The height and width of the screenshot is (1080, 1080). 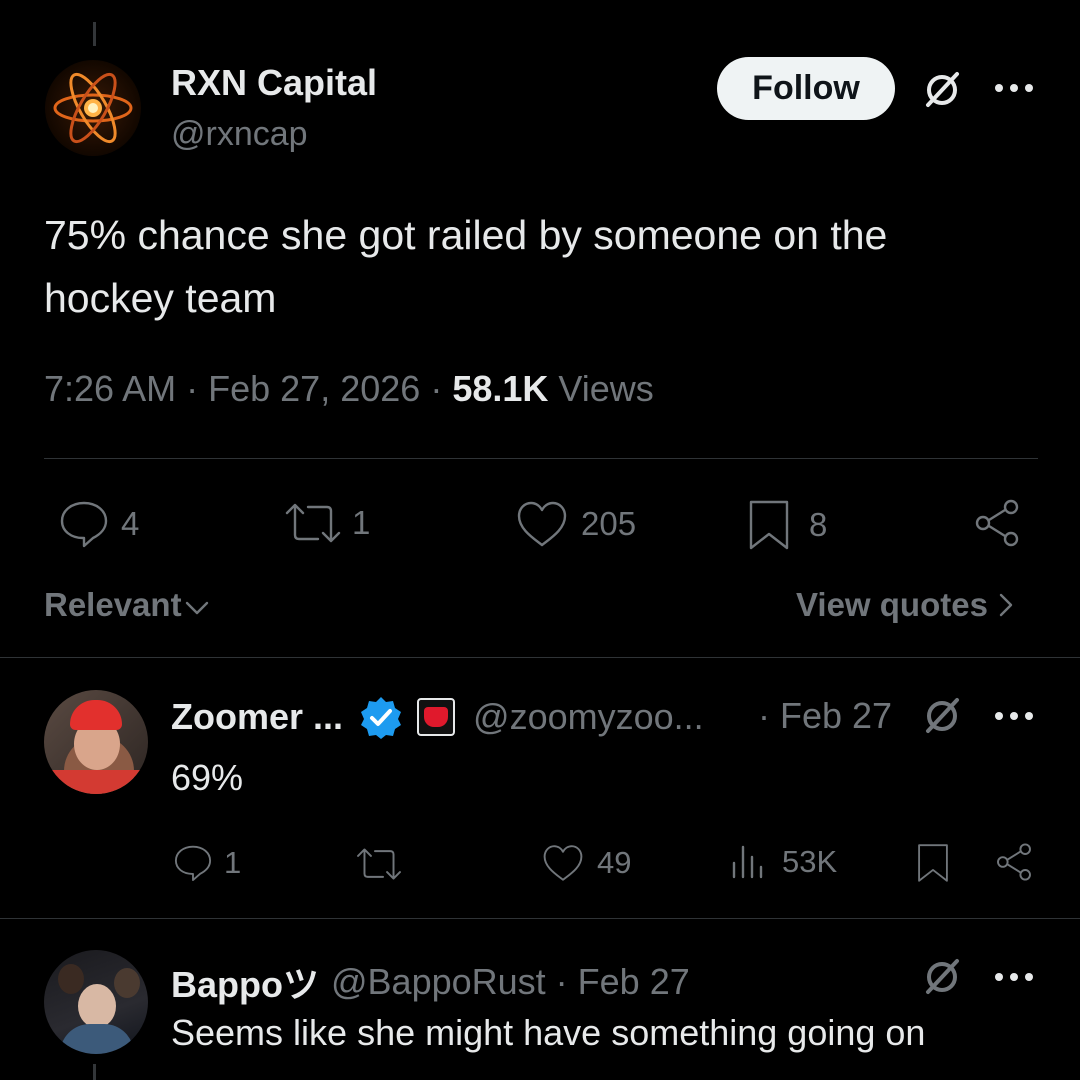 What do you see at coordinates (160, 298) in the screenshot?
I see `tweet-text-line: hockey team` at bounding box center [160, 298].